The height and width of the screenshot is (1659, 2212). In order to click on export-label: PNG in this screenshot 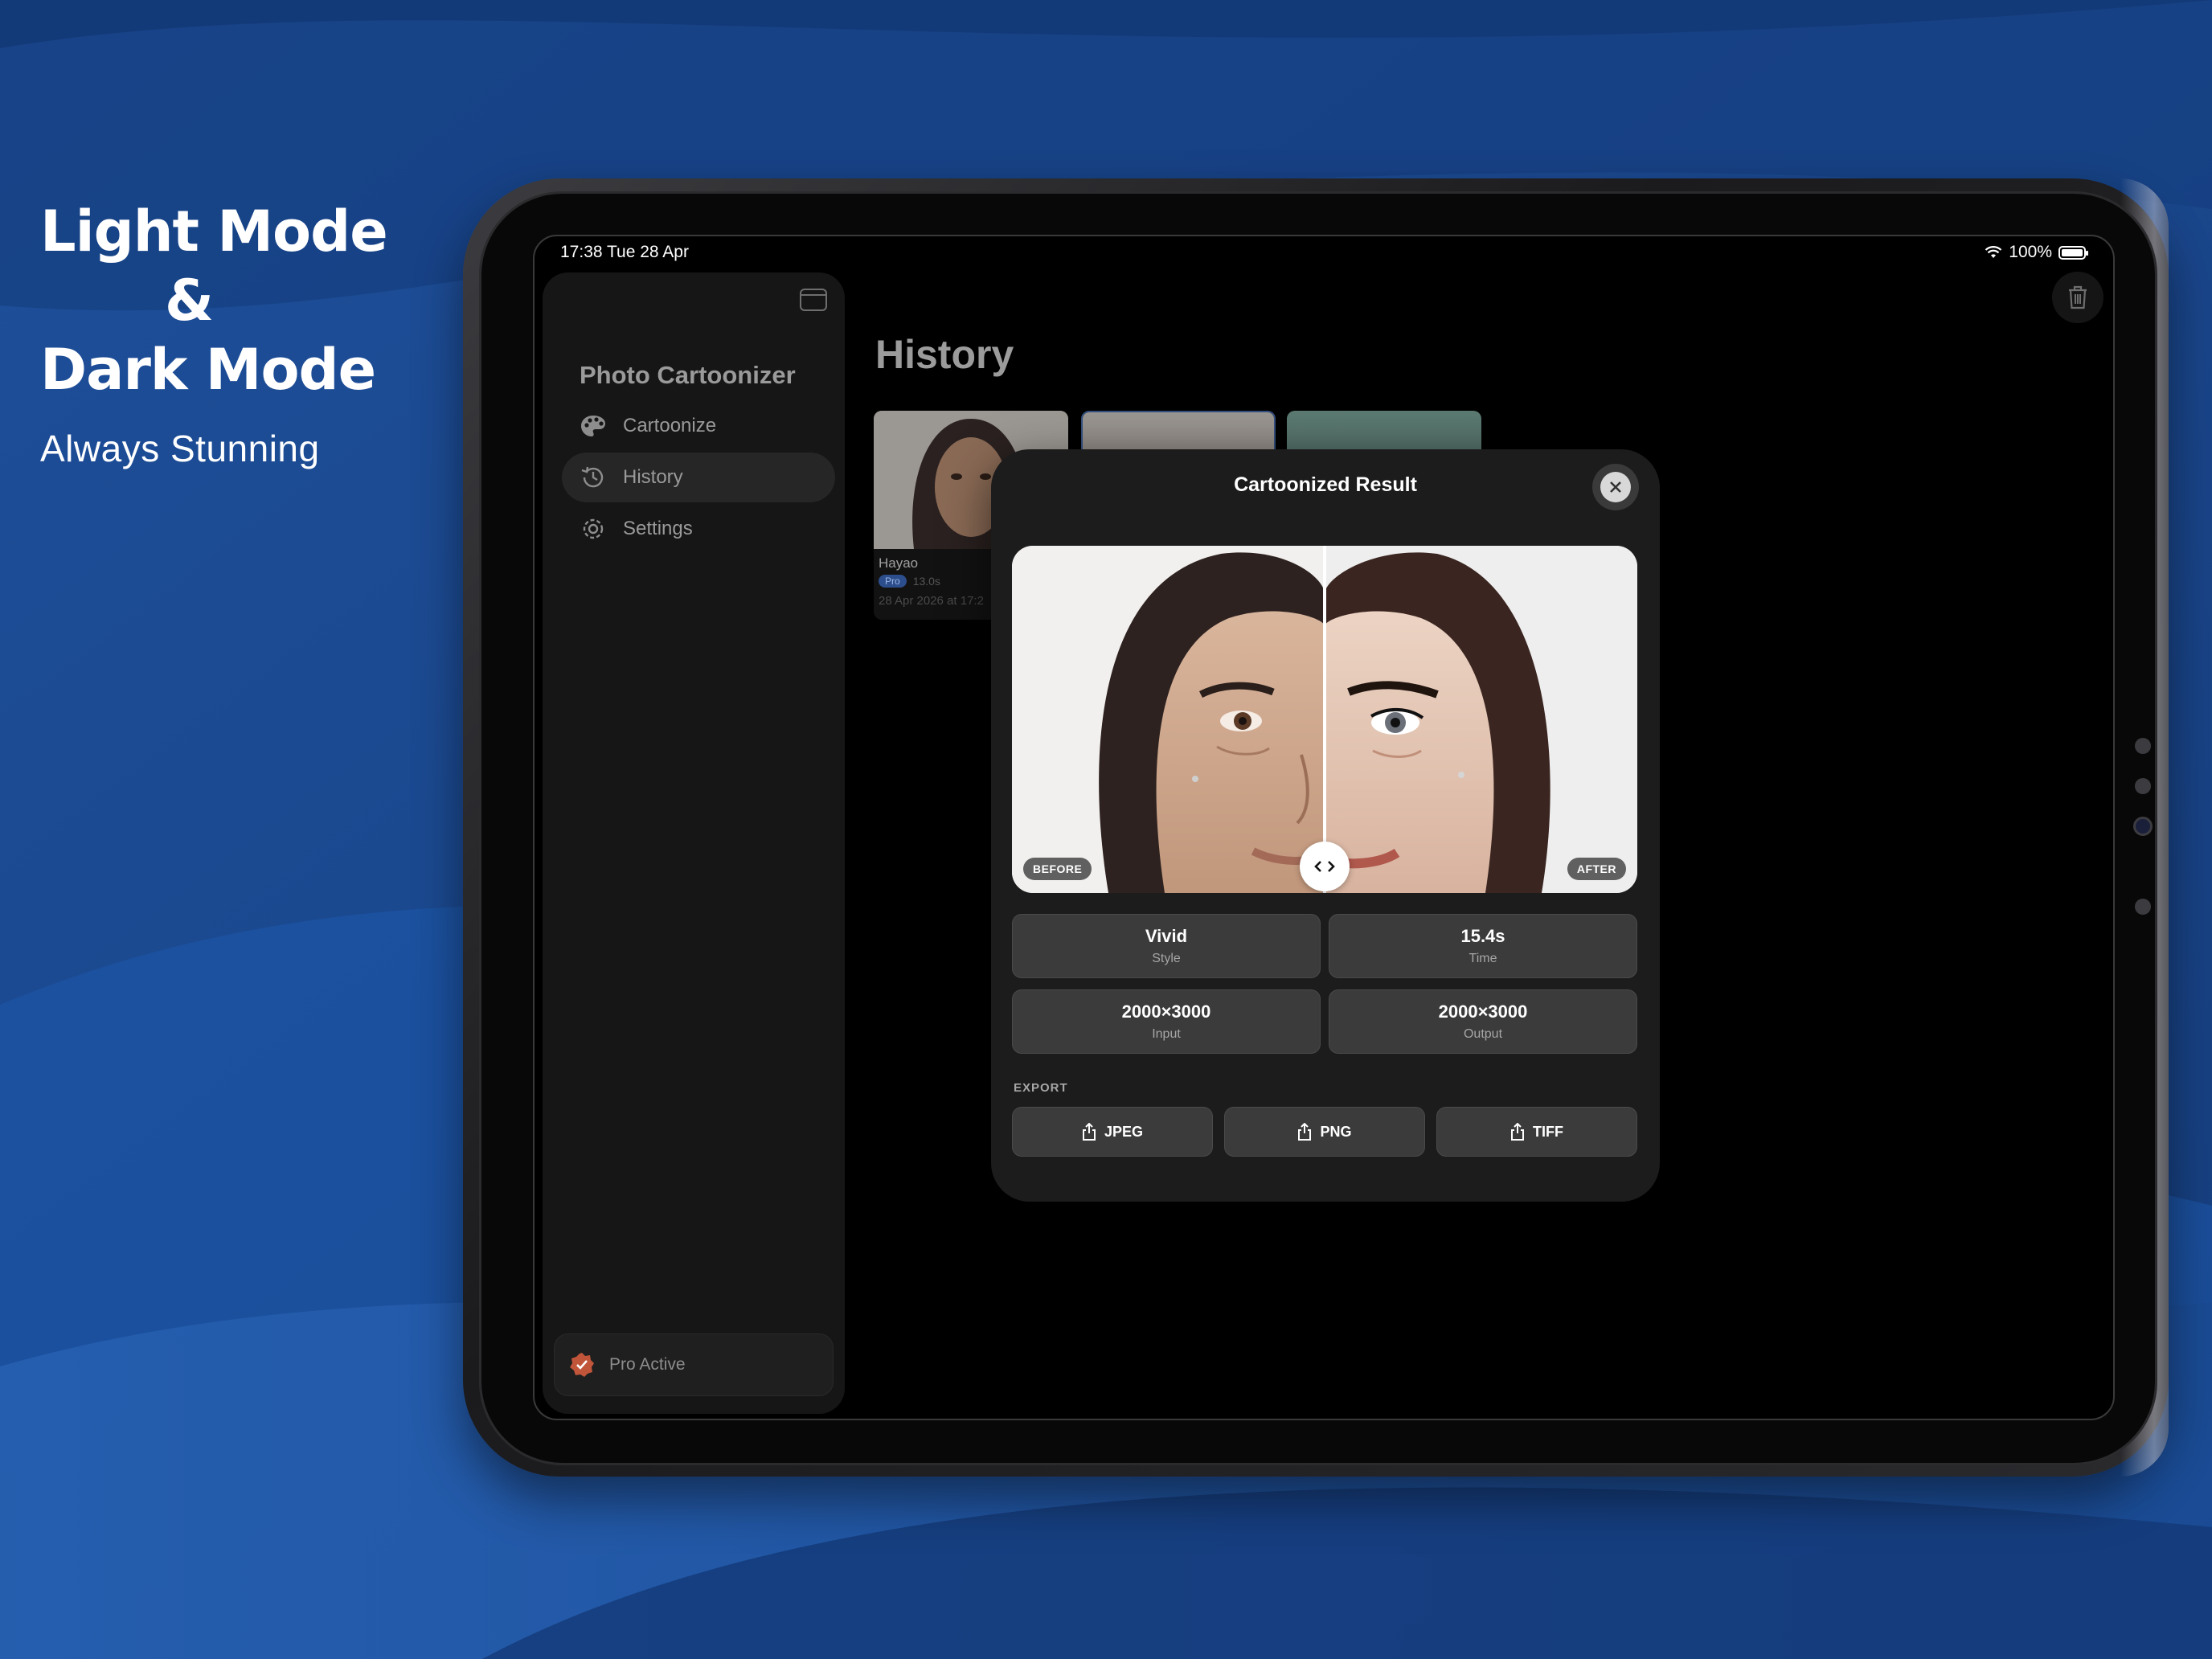, I will do `click(1336, 1131)`.